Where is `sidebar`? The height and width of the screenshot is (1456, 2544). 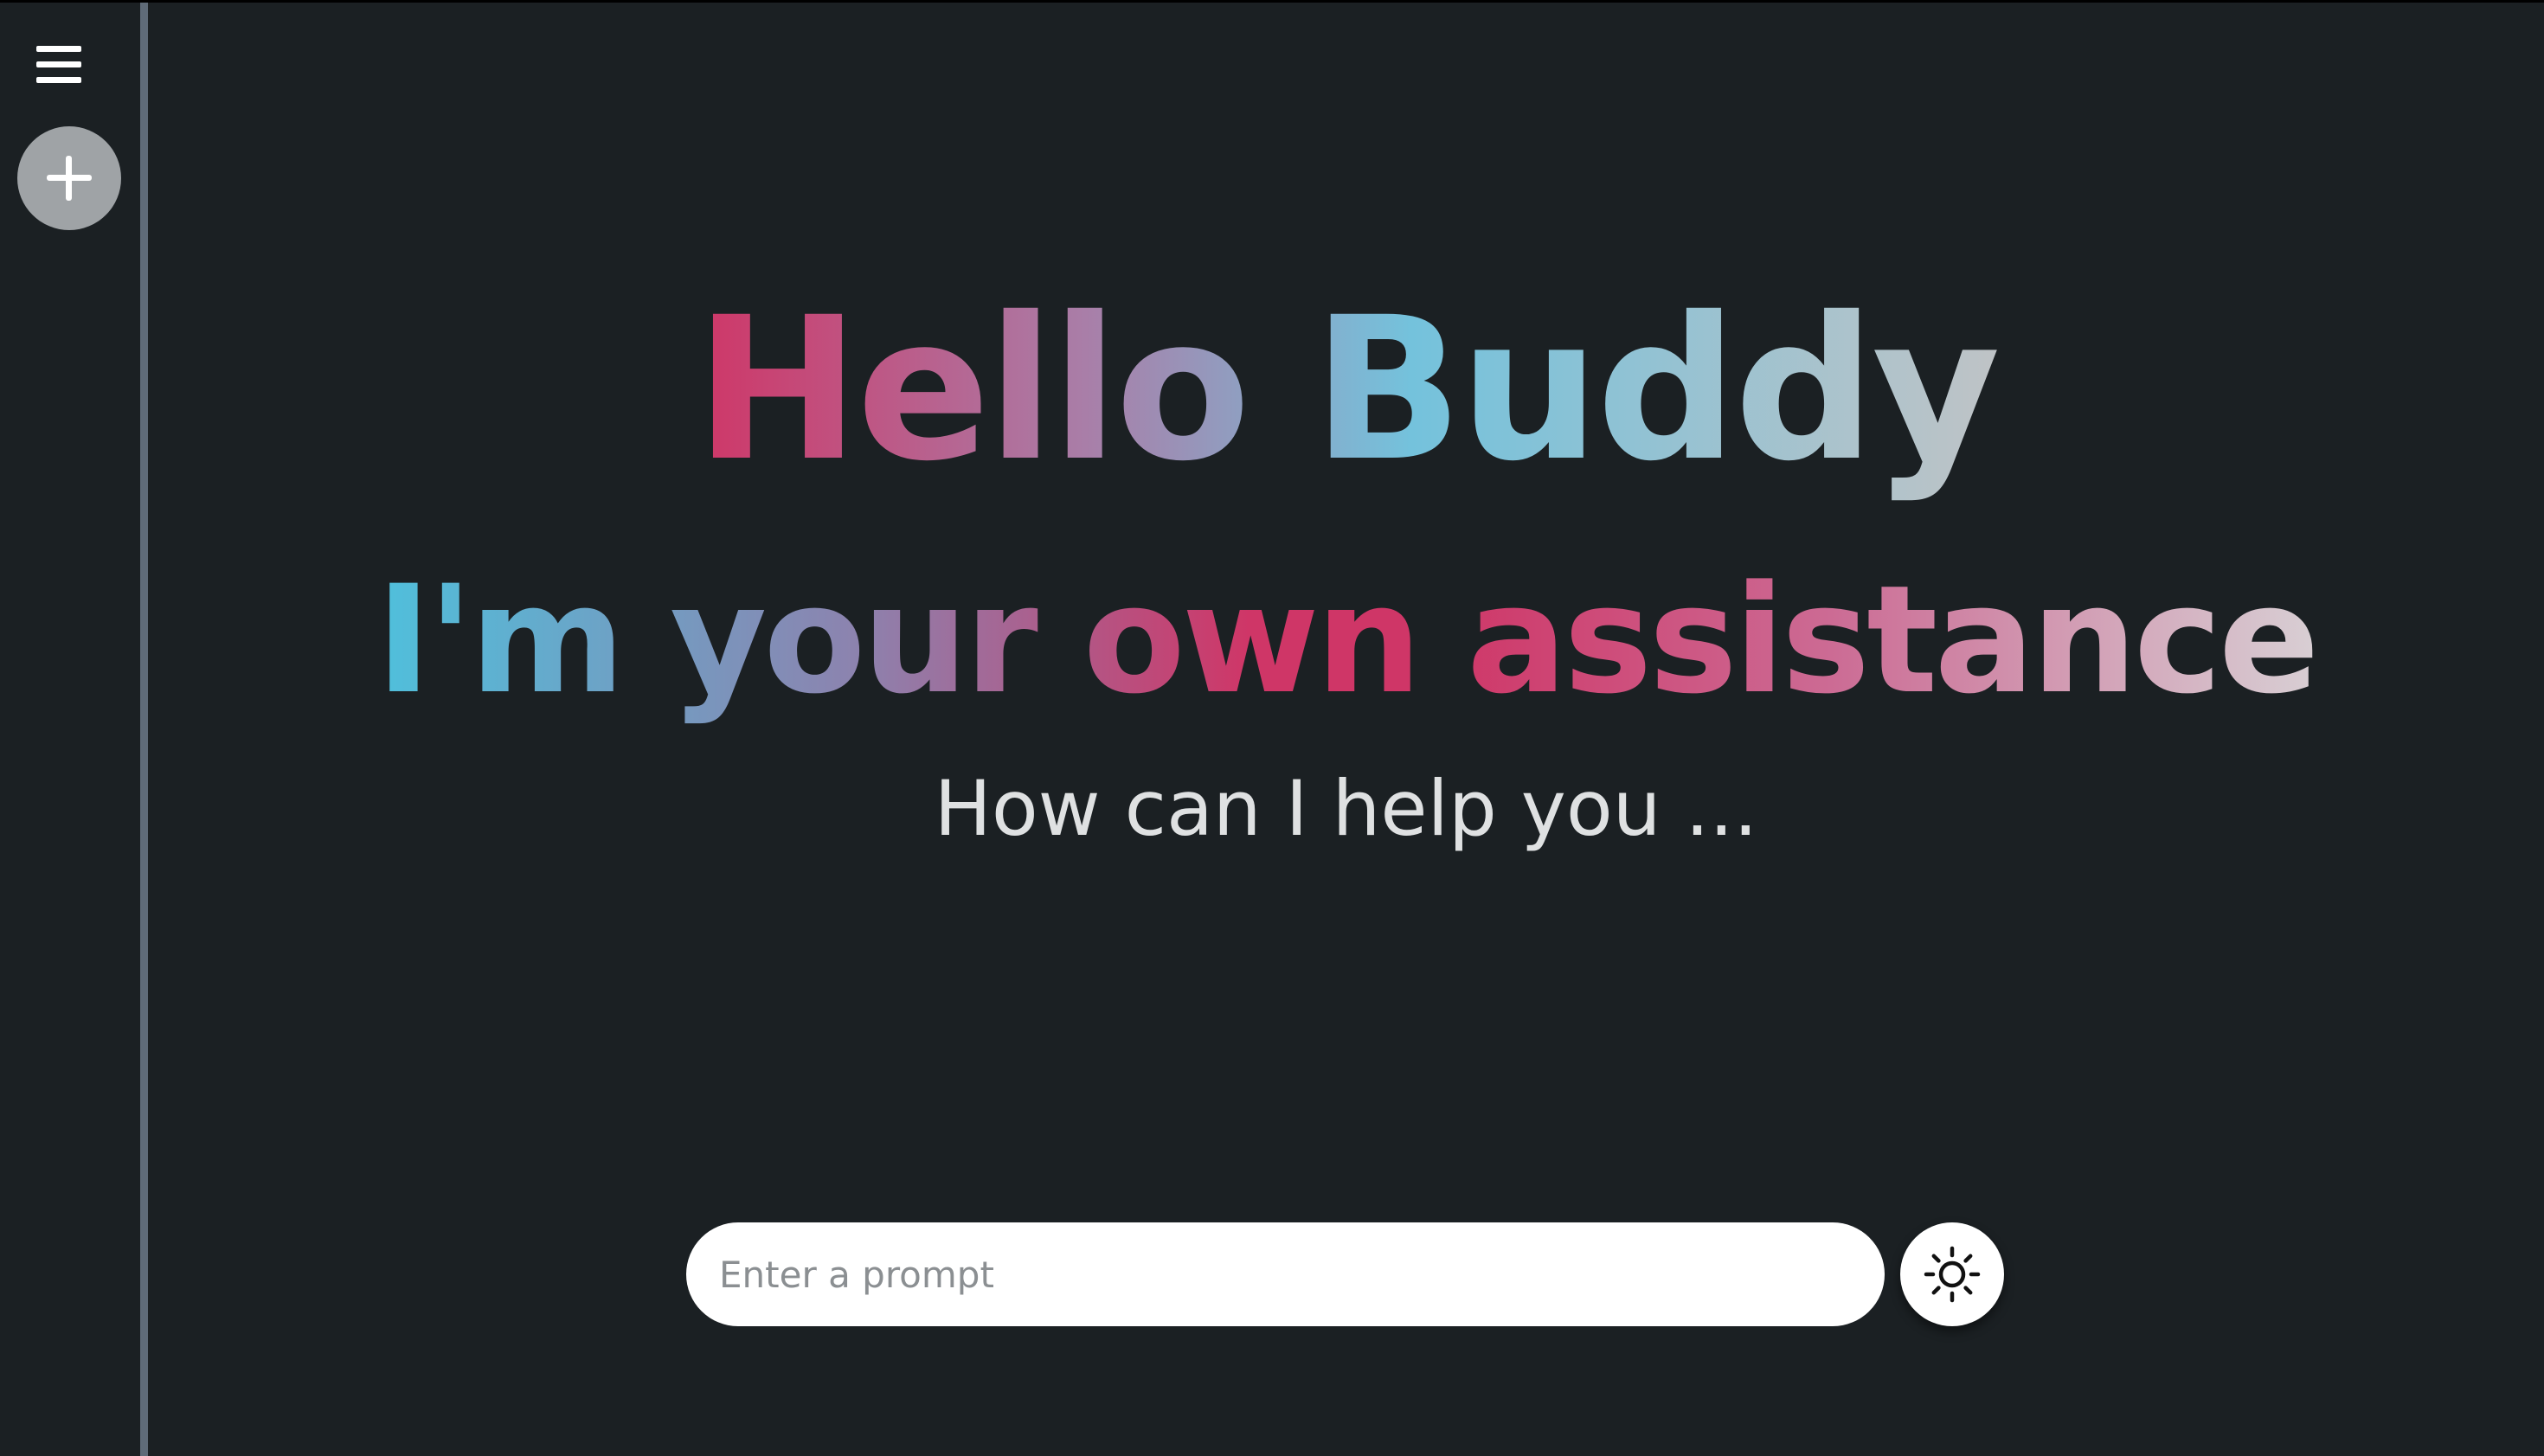
sidebar is located at coordinates (70, 729).